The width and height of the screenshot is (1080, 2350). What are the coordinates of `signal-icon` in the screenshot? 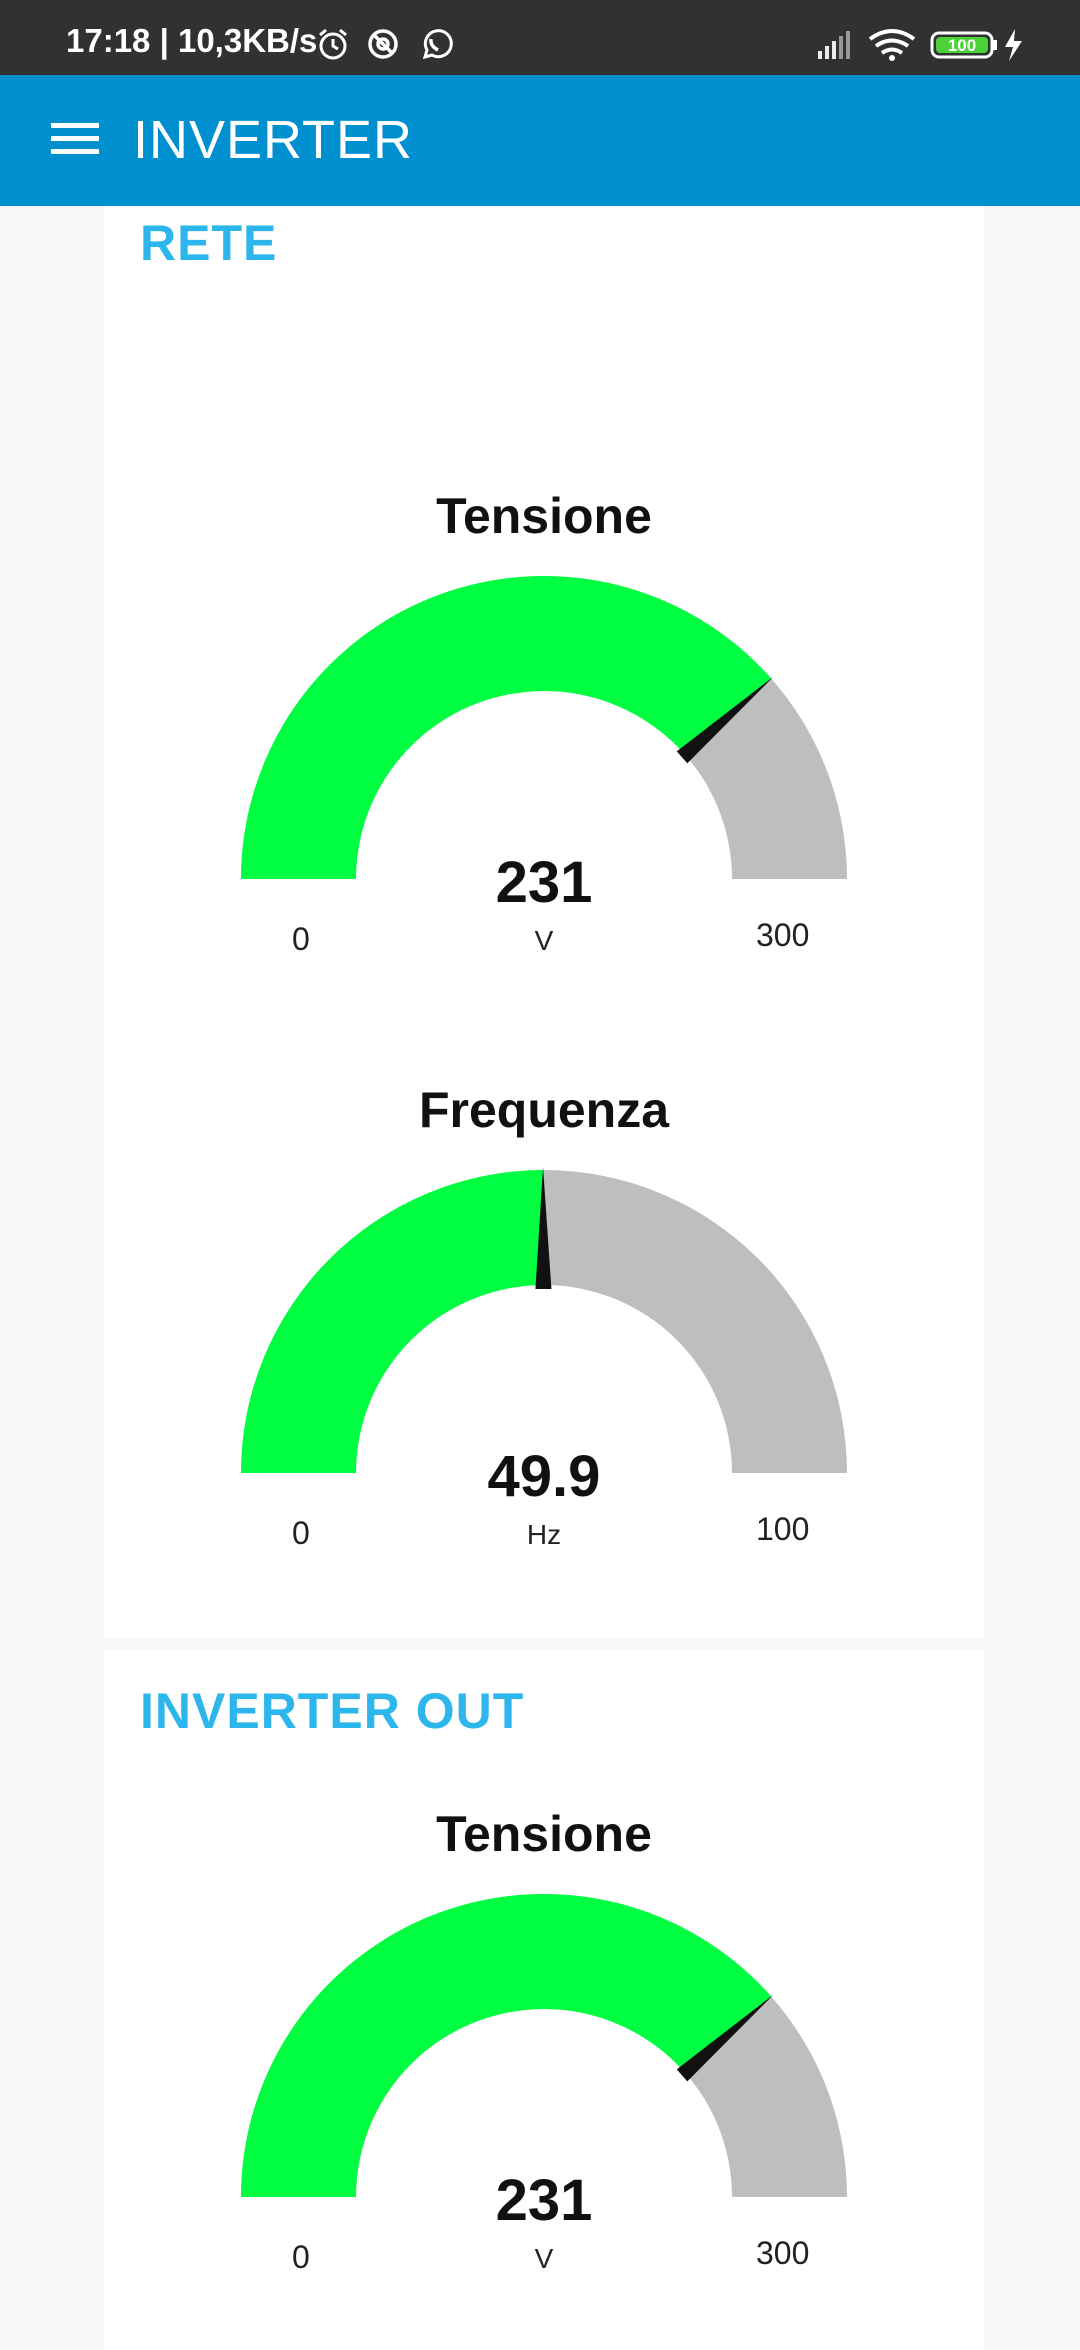 It's located at (834, 45).